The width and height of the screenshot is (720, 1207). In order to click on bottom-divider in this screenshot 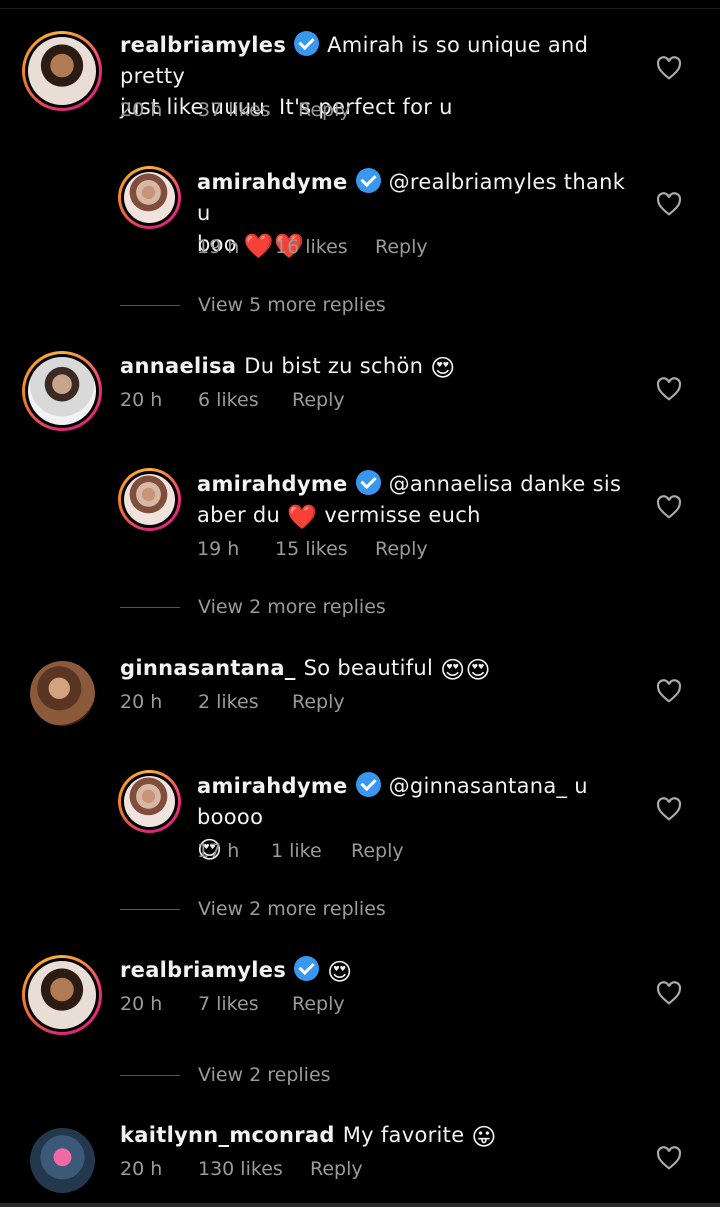, I will do `click(360, 1205)`.